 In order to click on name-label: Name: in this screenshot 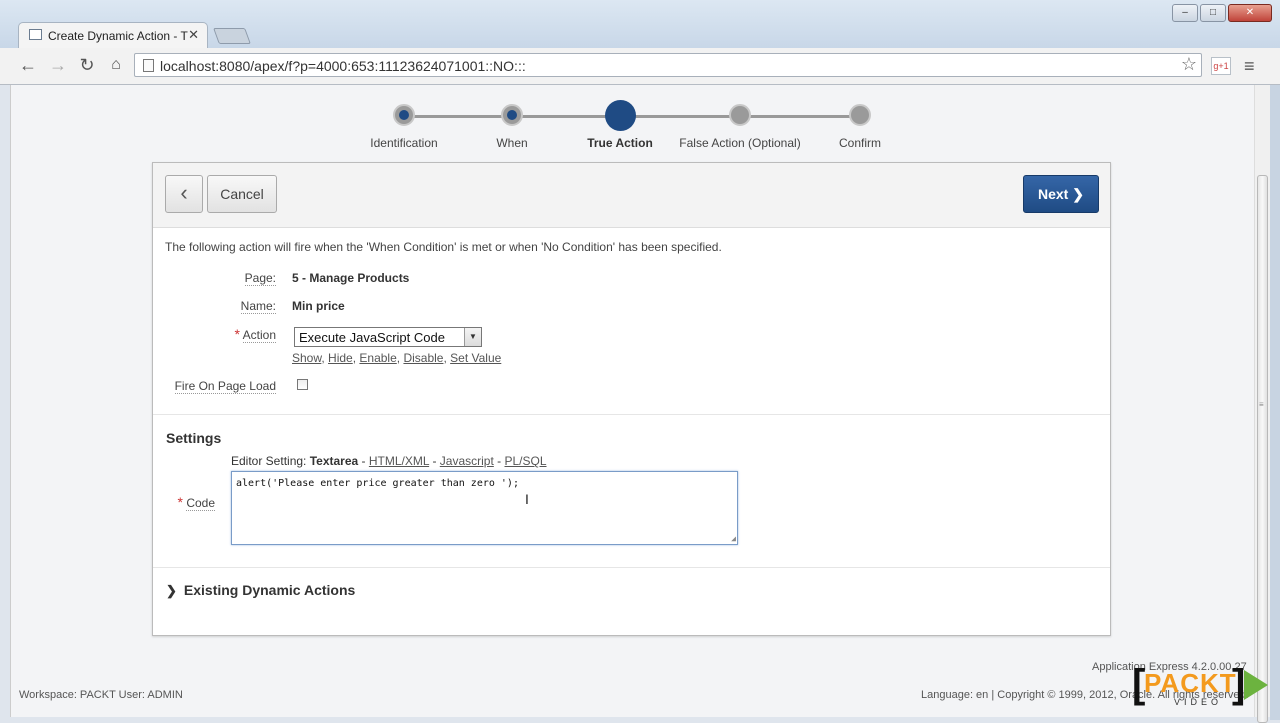, I will do `click(258, 306)`.